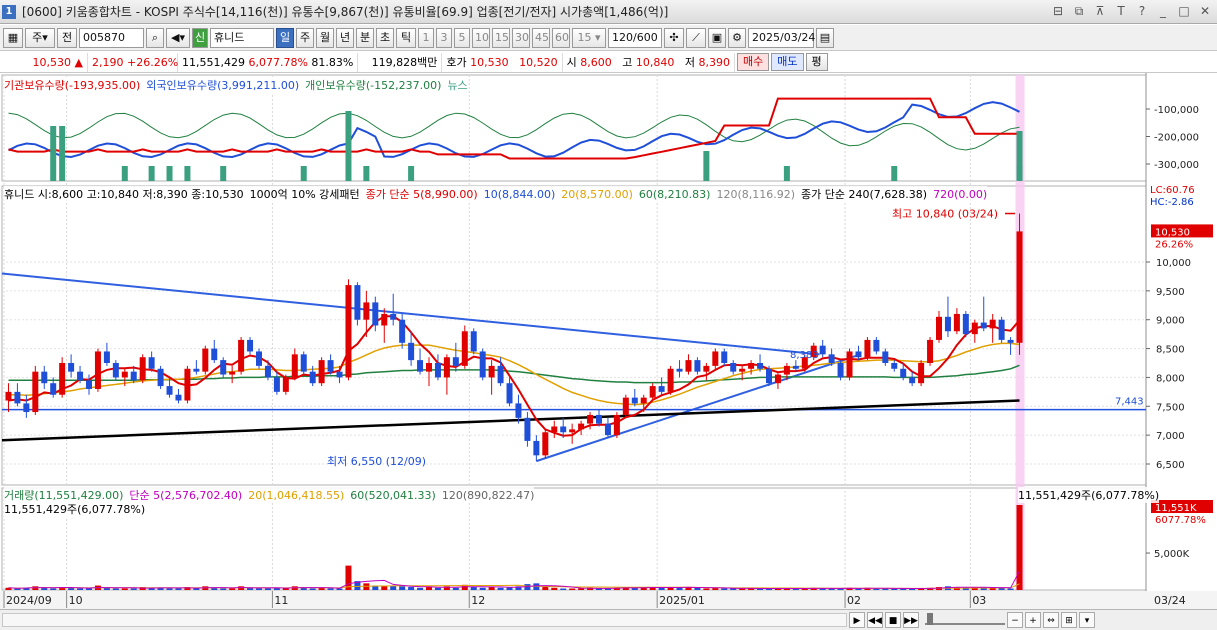 The image size is (1217, 630). I want to click on rewind-icon: ◀◀, so click(875, 620).